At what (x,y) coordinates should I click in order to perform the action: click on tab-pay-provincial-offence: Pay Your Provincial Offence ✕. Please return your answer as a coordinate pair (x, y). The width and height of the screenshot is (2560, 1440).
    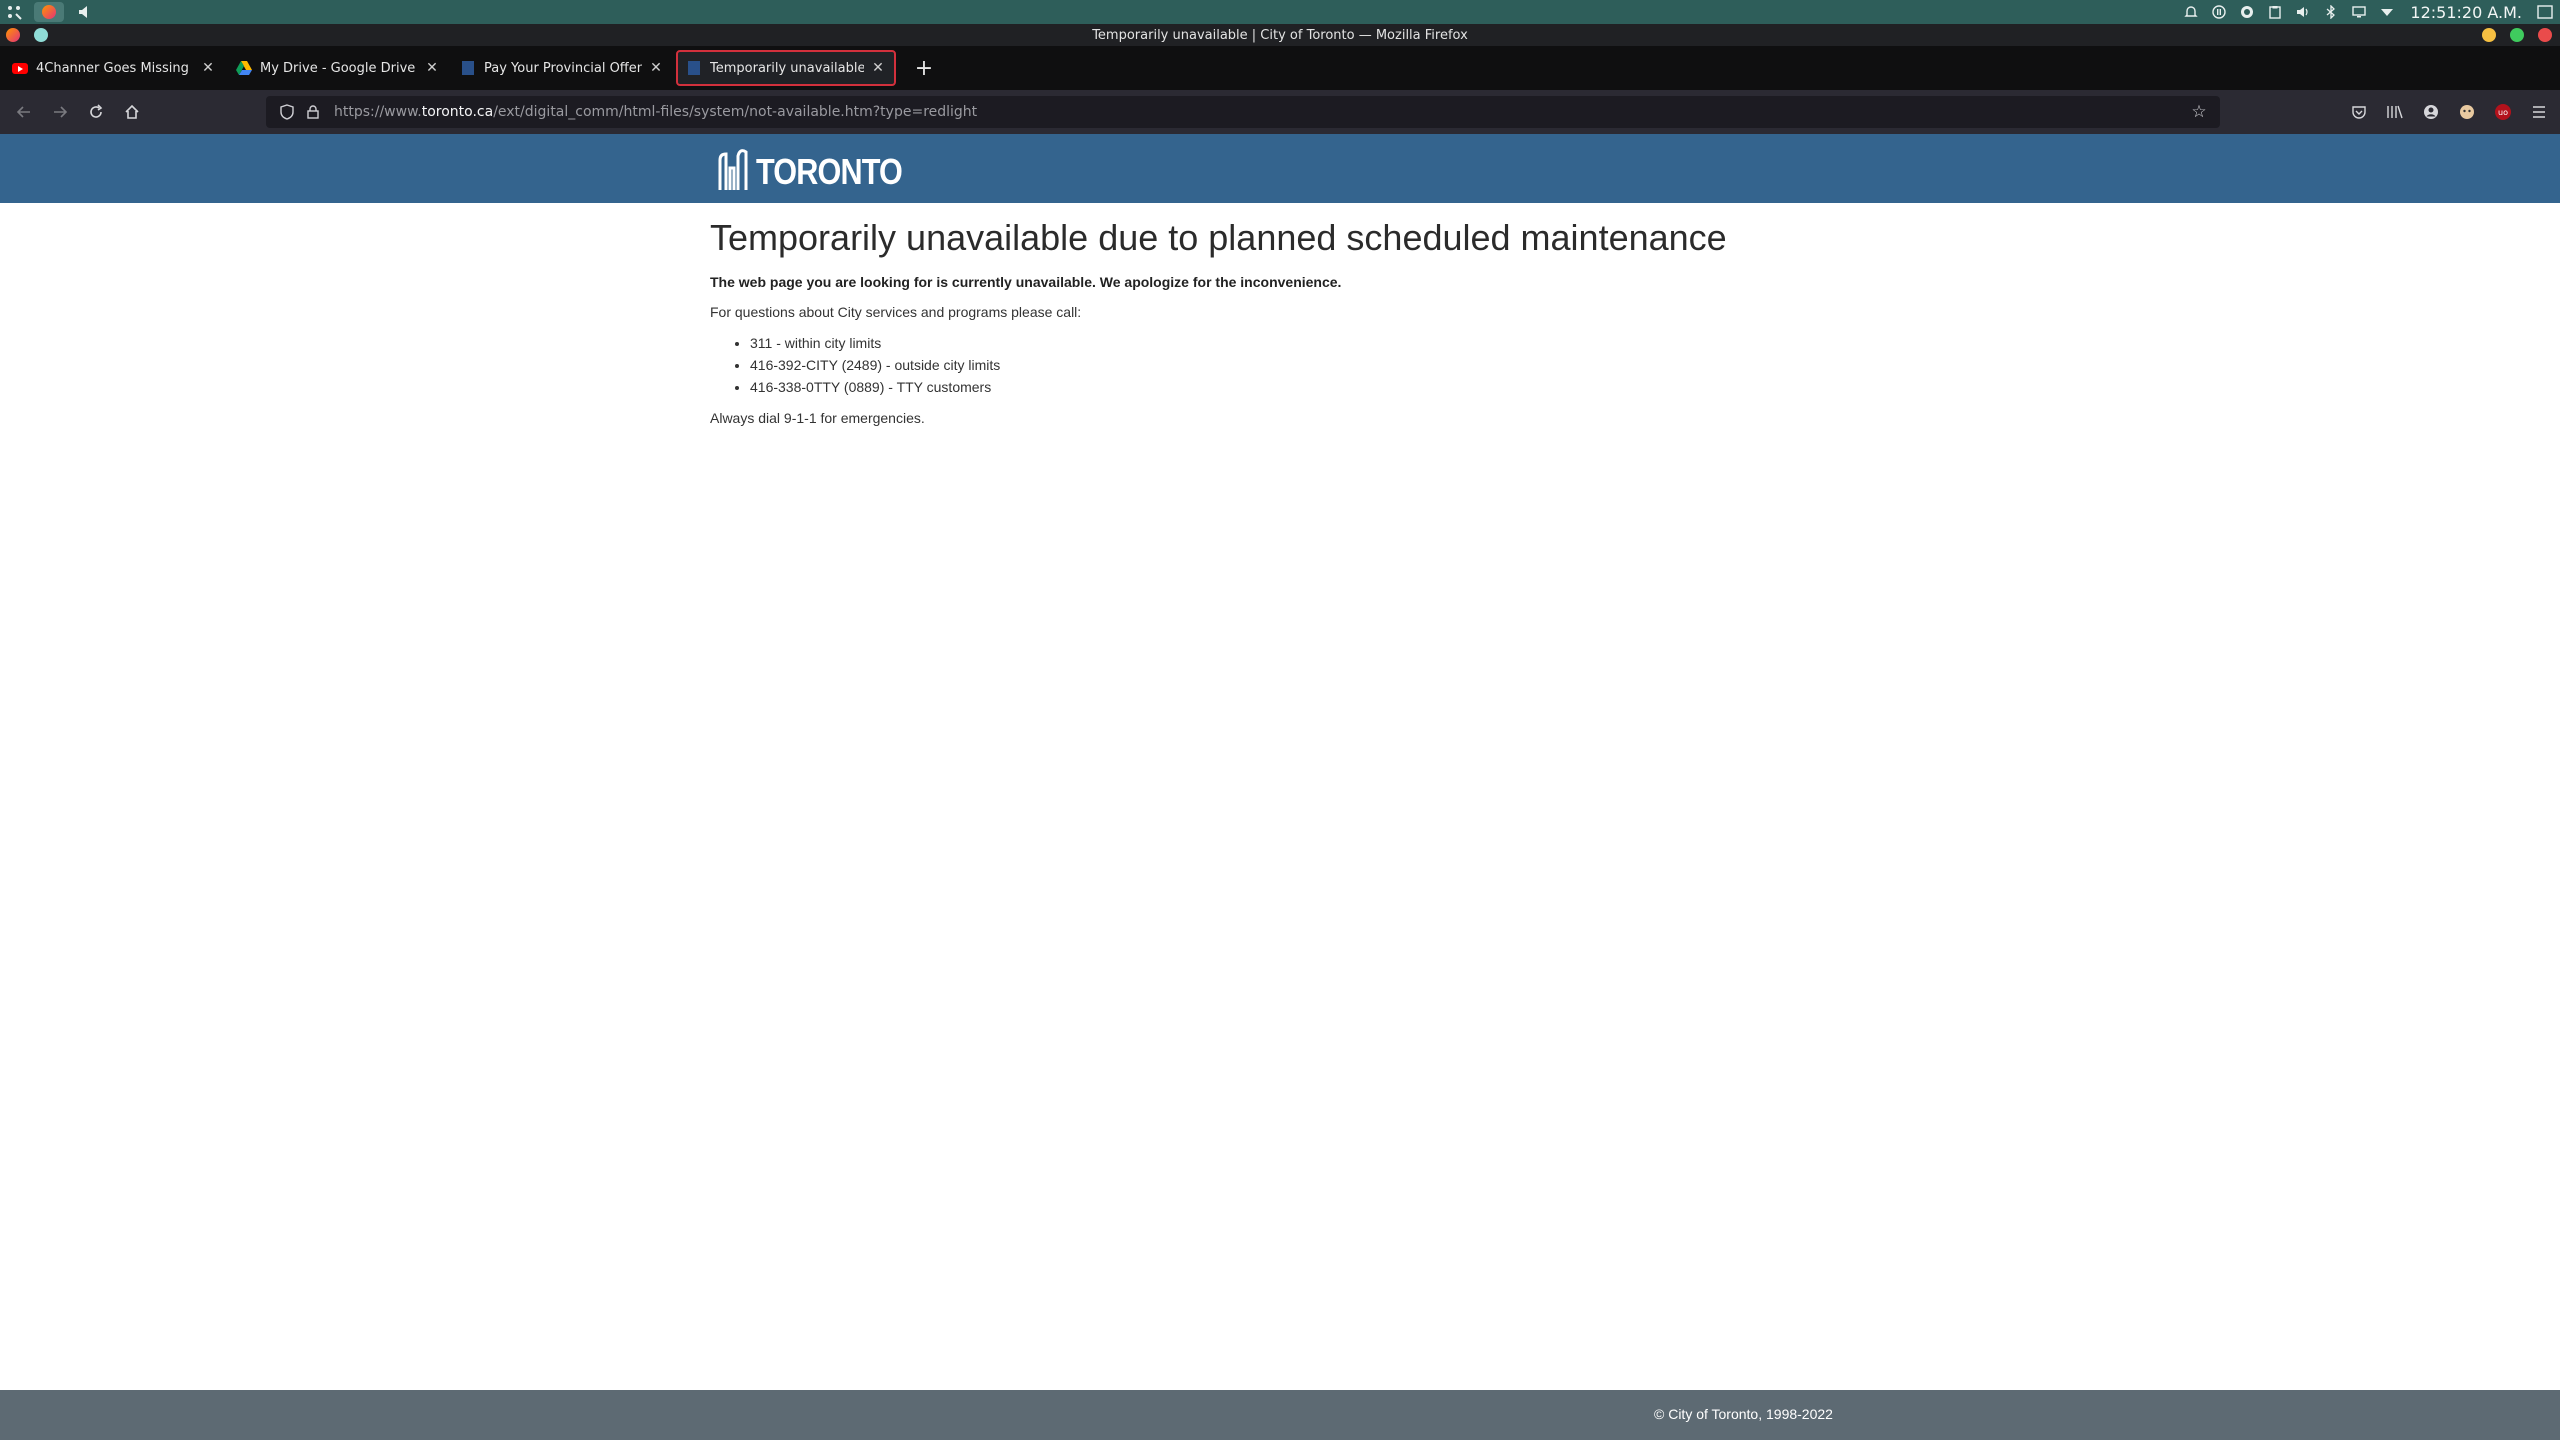
    Looking at the image, I should click on (562, 68).